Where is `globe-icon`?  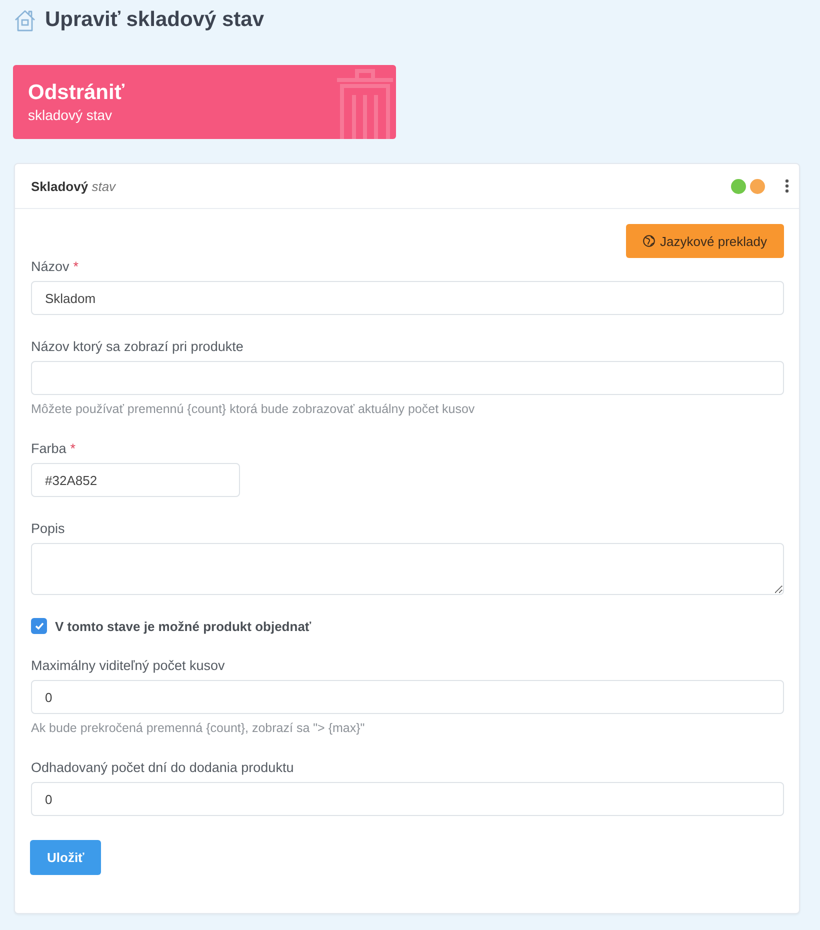 globe-icon is located at coordinates (649, 241).